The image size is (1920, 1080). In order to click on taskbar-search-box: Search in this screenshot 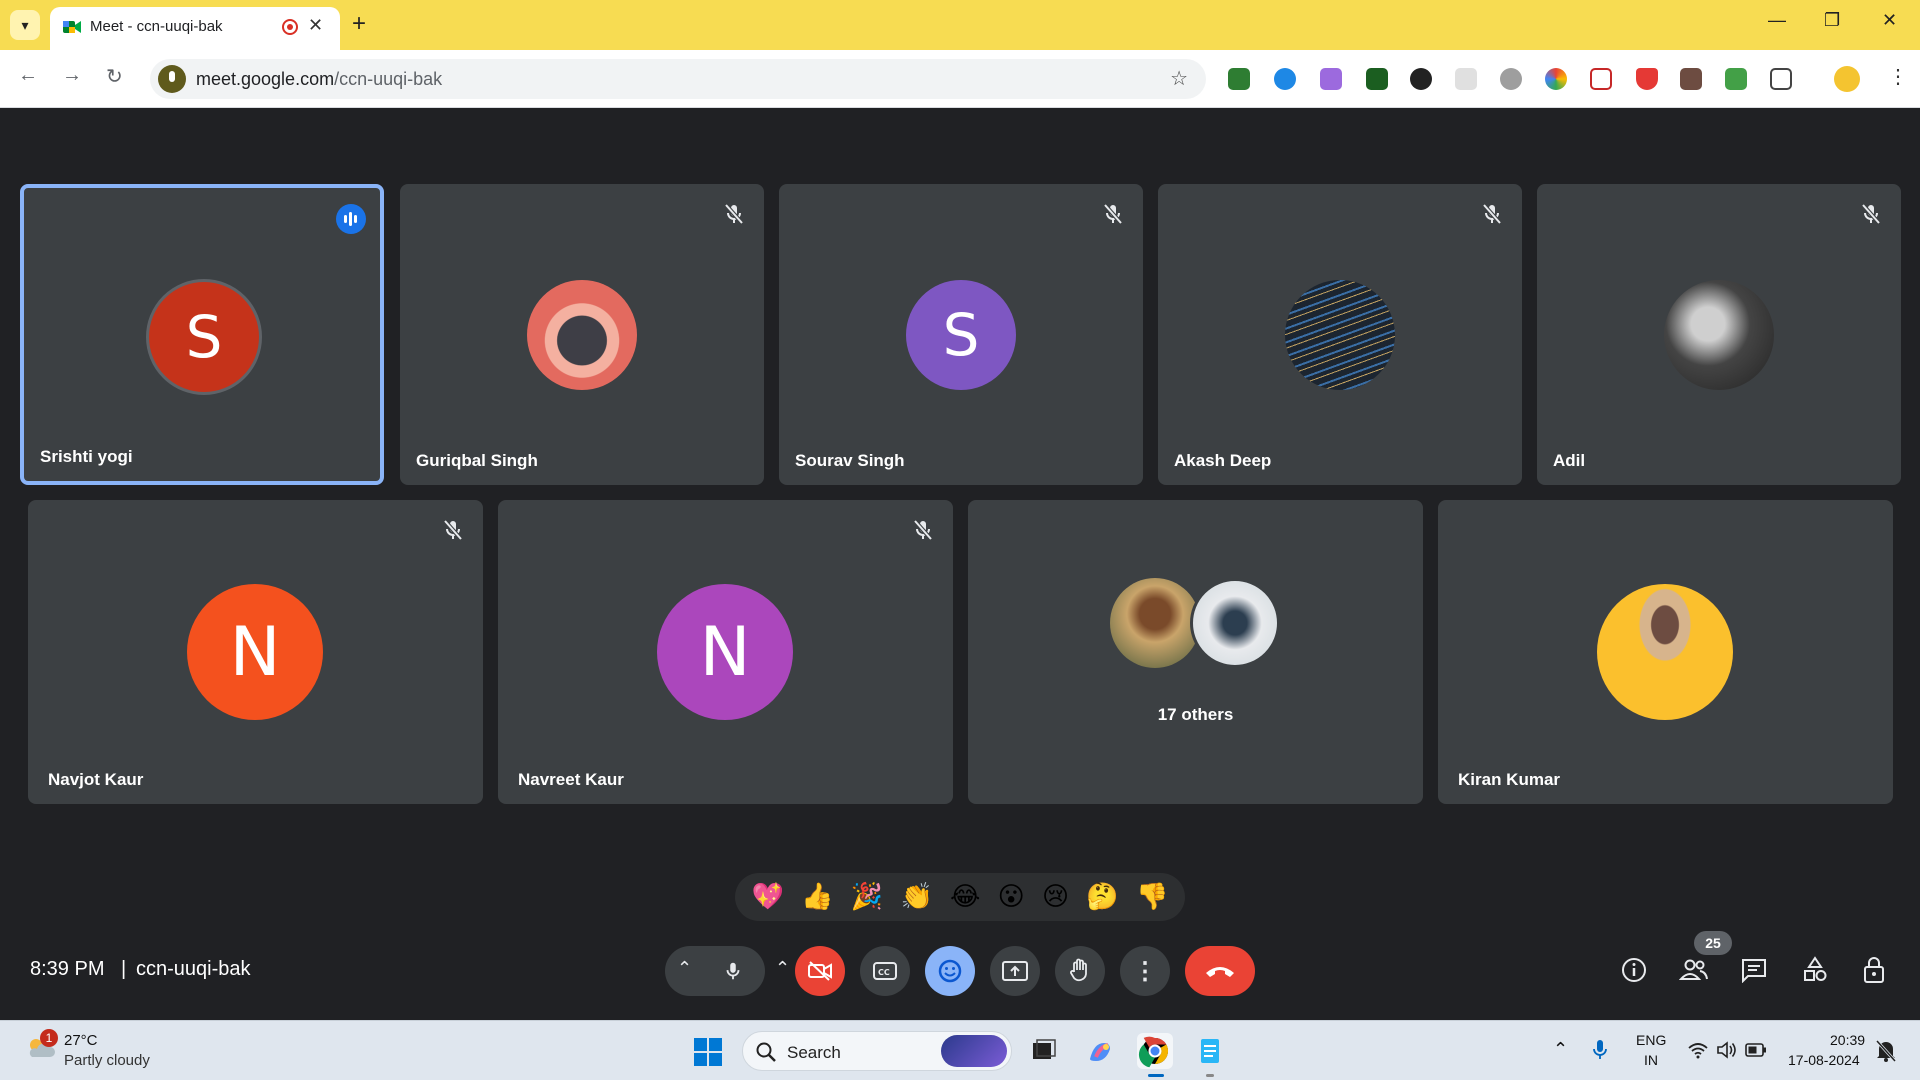, I will do `click(877, 1051)`.